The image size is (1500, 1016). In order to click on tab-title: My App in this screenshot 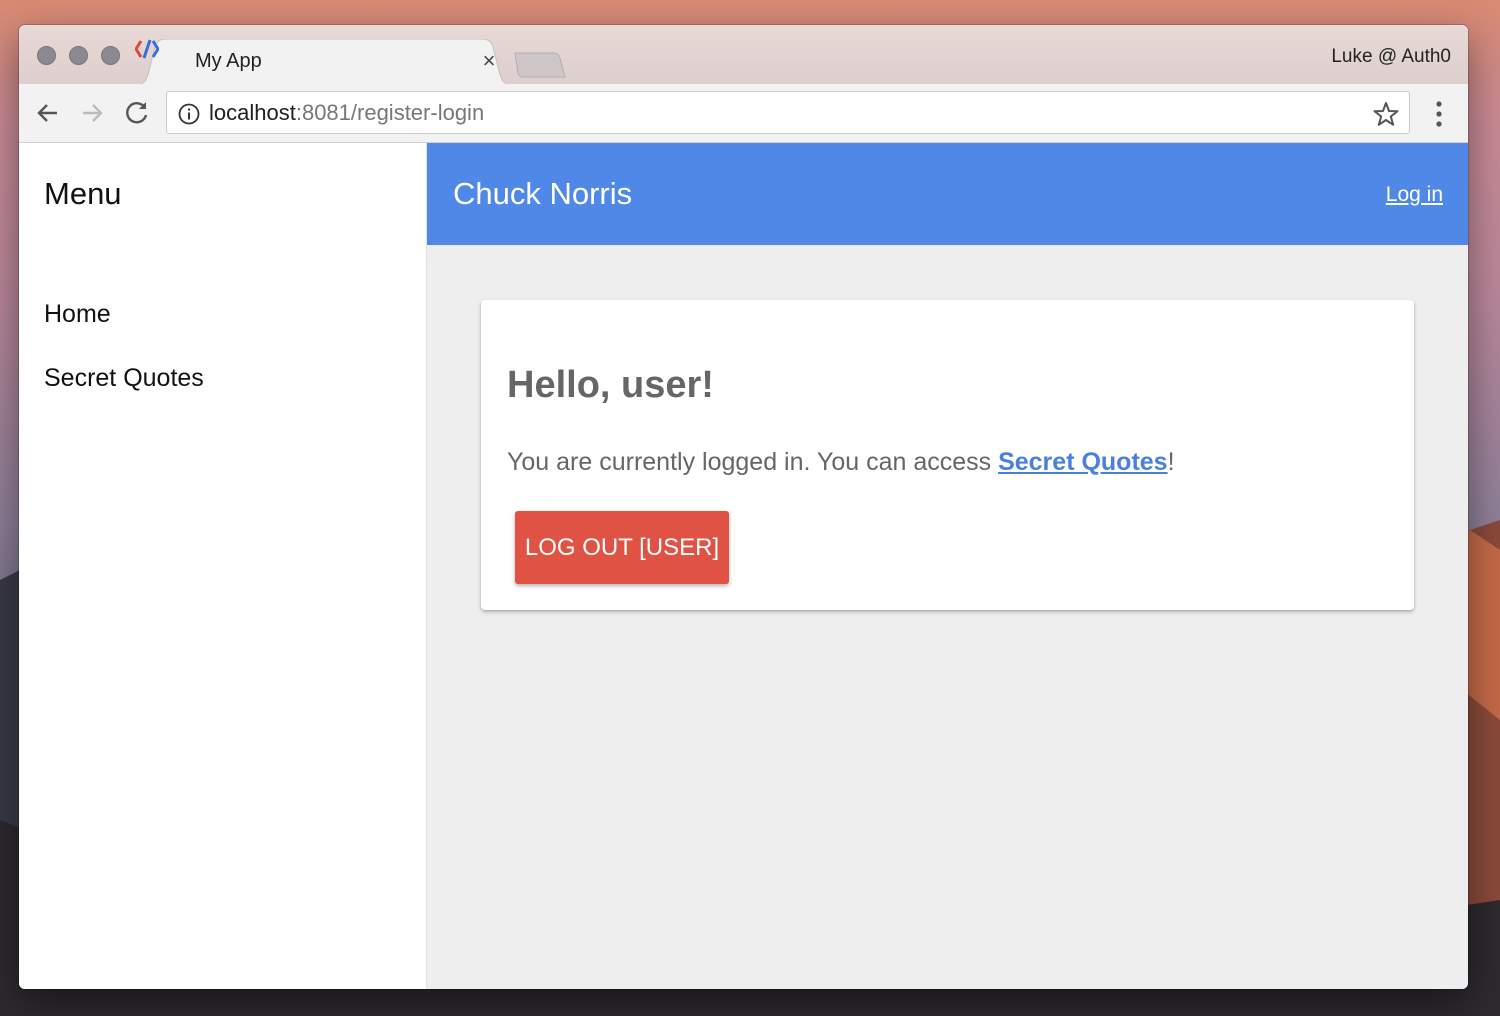, I will do `click(228, 61)`.